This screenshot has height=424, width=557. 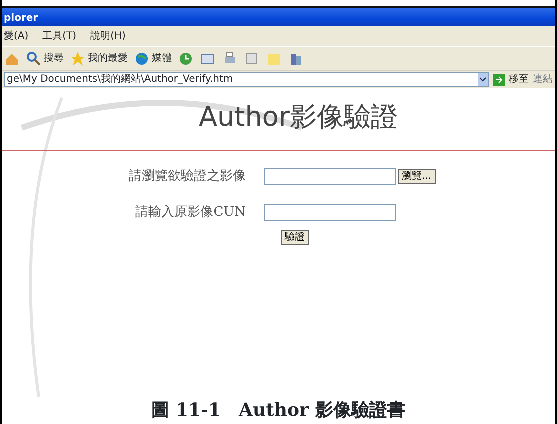 What do you see at coordinates (108, 36) in the screenshot?
I see `menu-item: 說明(H)` at bounding box center [108, 36].